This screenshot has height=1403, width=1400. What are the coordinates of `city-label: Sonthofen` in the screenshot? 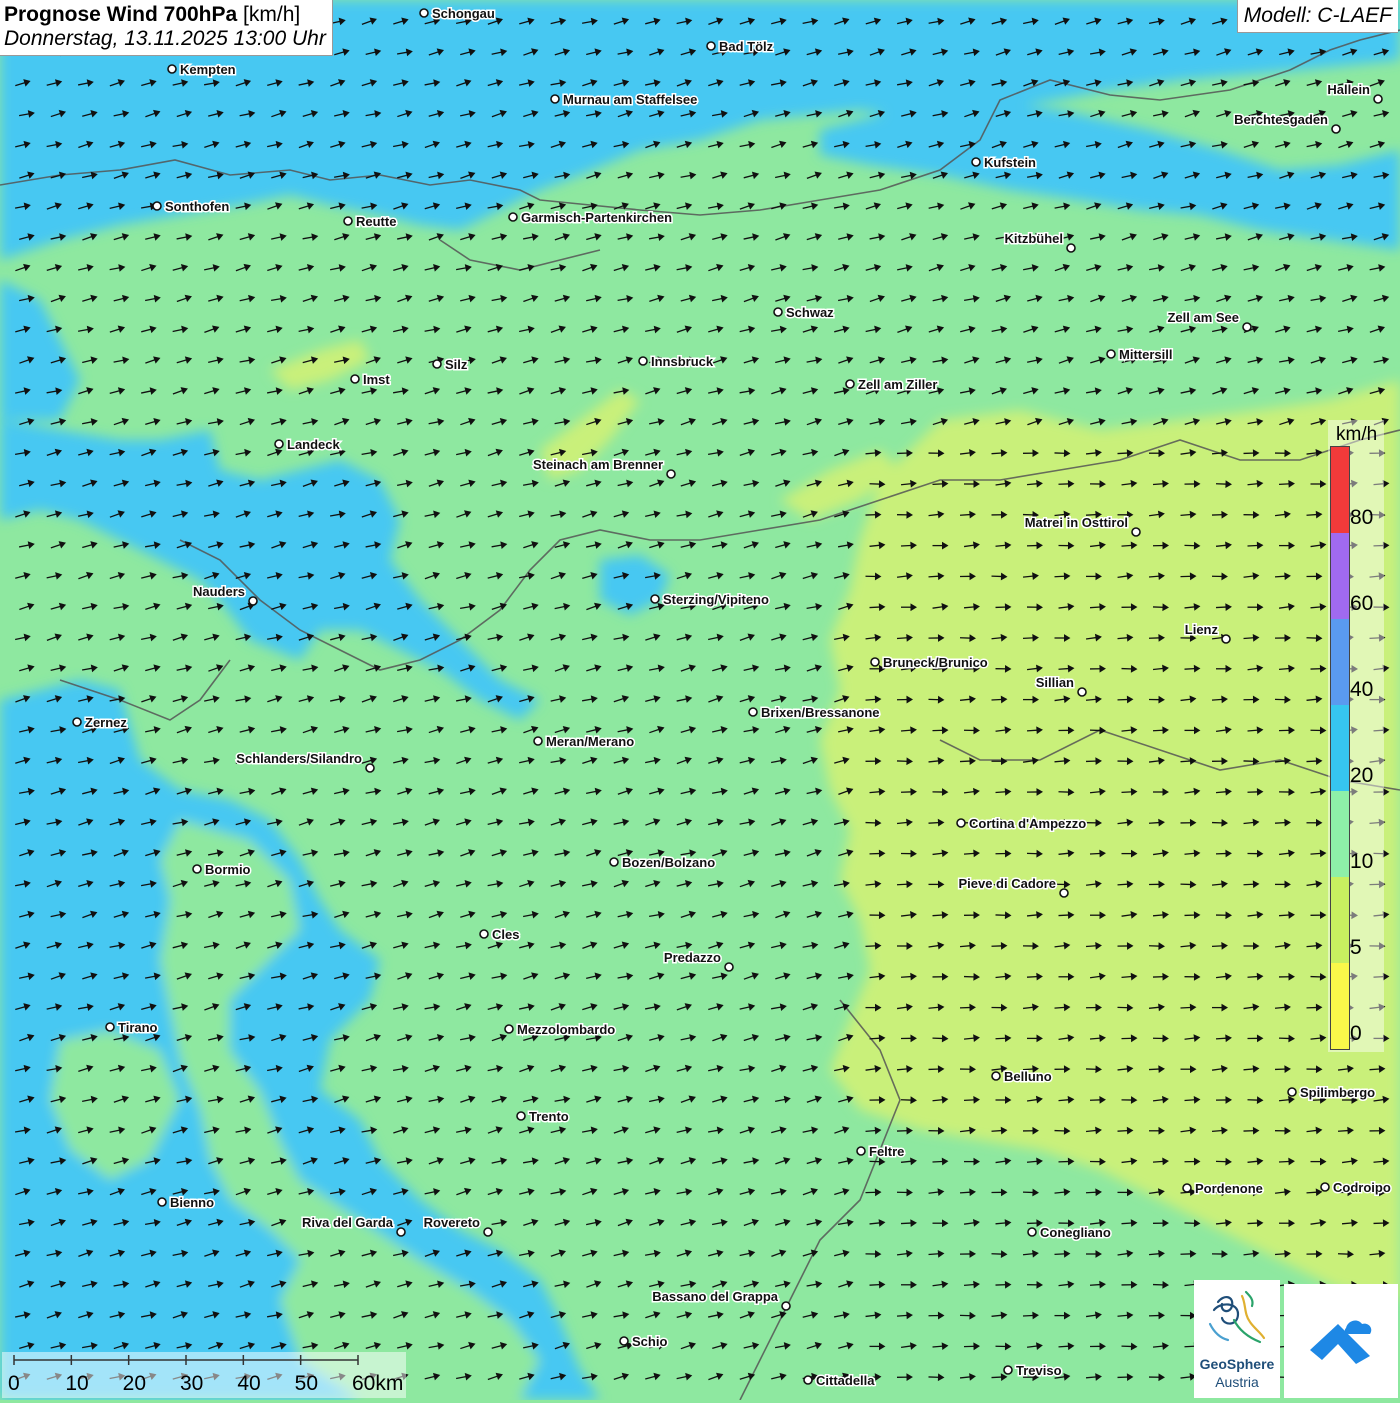 It's located at (197, 206).